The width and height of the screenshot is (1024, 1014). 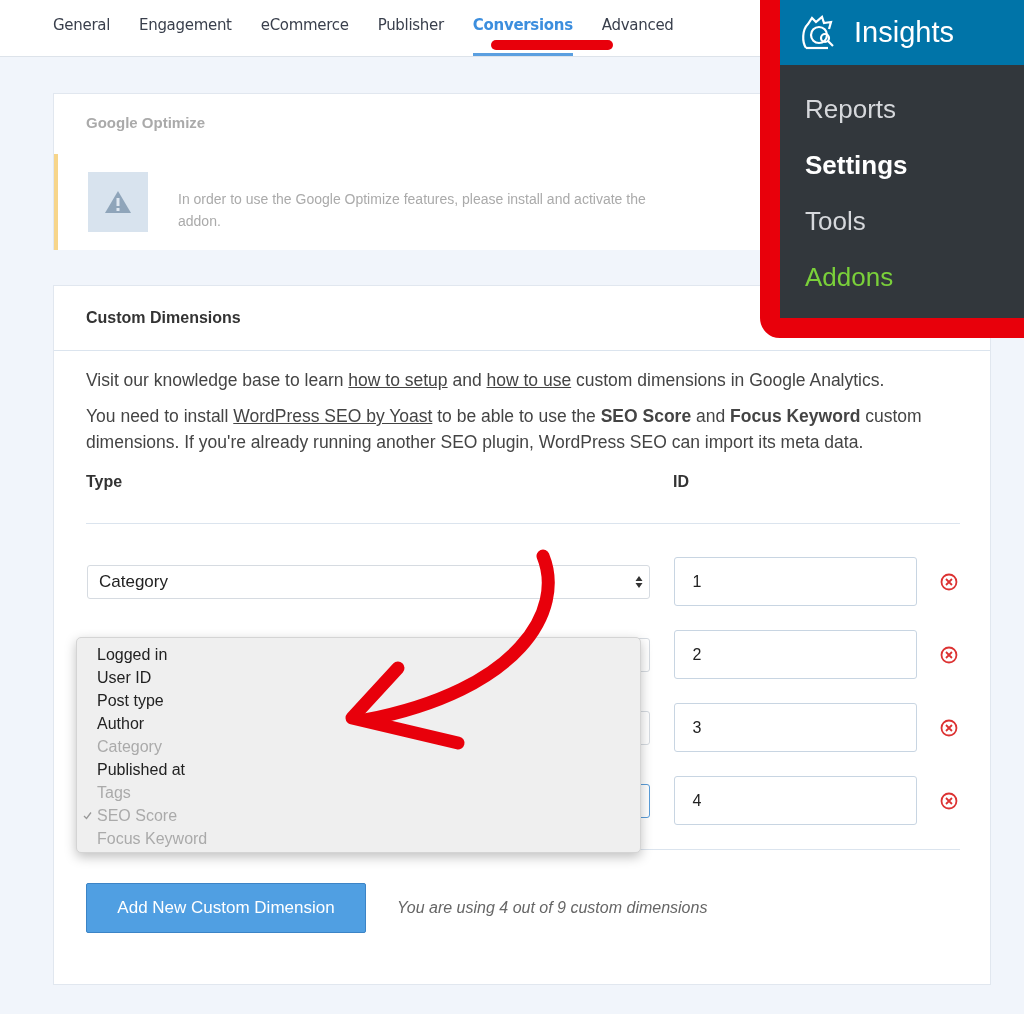 I want to click on notice-text: In order to use the Google Optimize features, please install and activate the, so click(x=412, y=199).